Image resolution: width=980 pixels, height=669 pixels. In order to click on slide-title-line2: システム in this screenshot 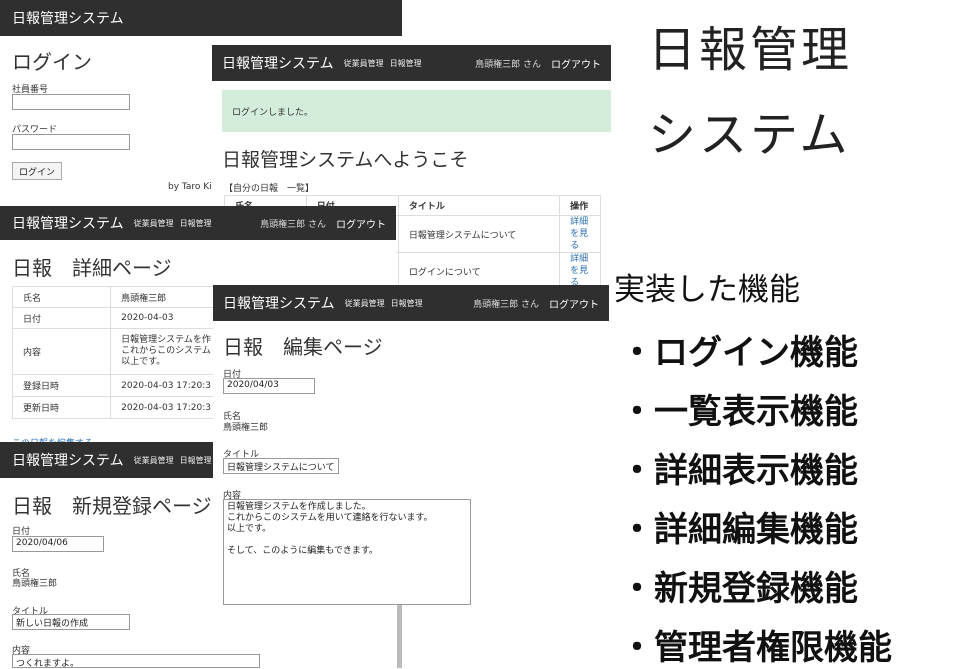, I will do `click(749, 135)`.